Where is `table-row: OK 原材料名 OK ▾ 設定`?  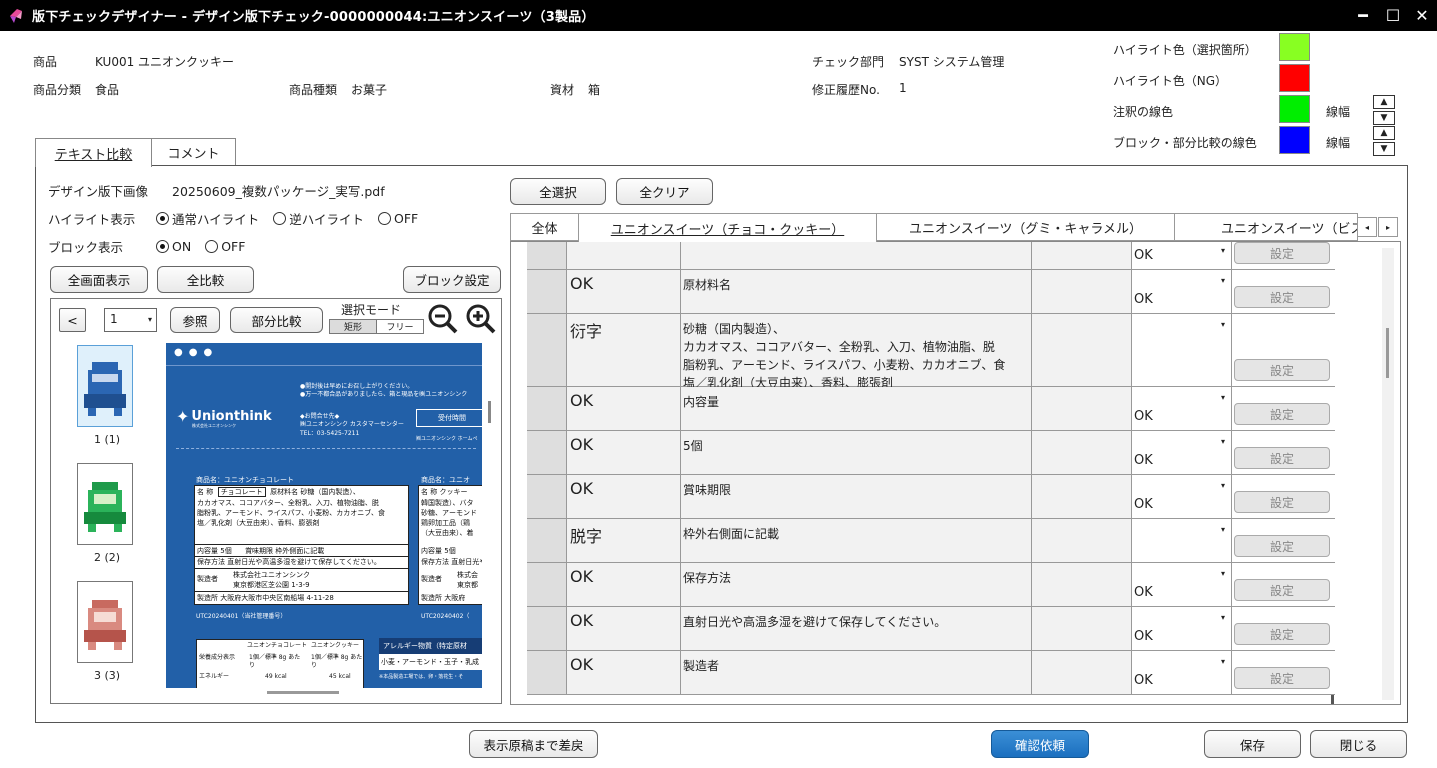 table-row: OK 原材料名 OK ▾ 設定 is located at coordinates (931, 292).